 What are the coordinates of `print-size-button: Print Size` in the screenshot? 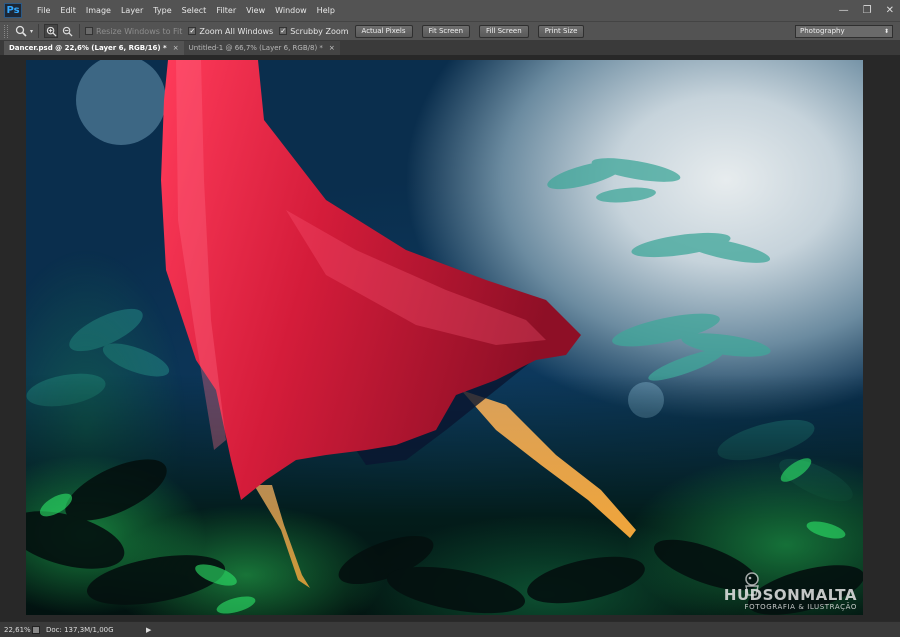 It's located at (561, 31).